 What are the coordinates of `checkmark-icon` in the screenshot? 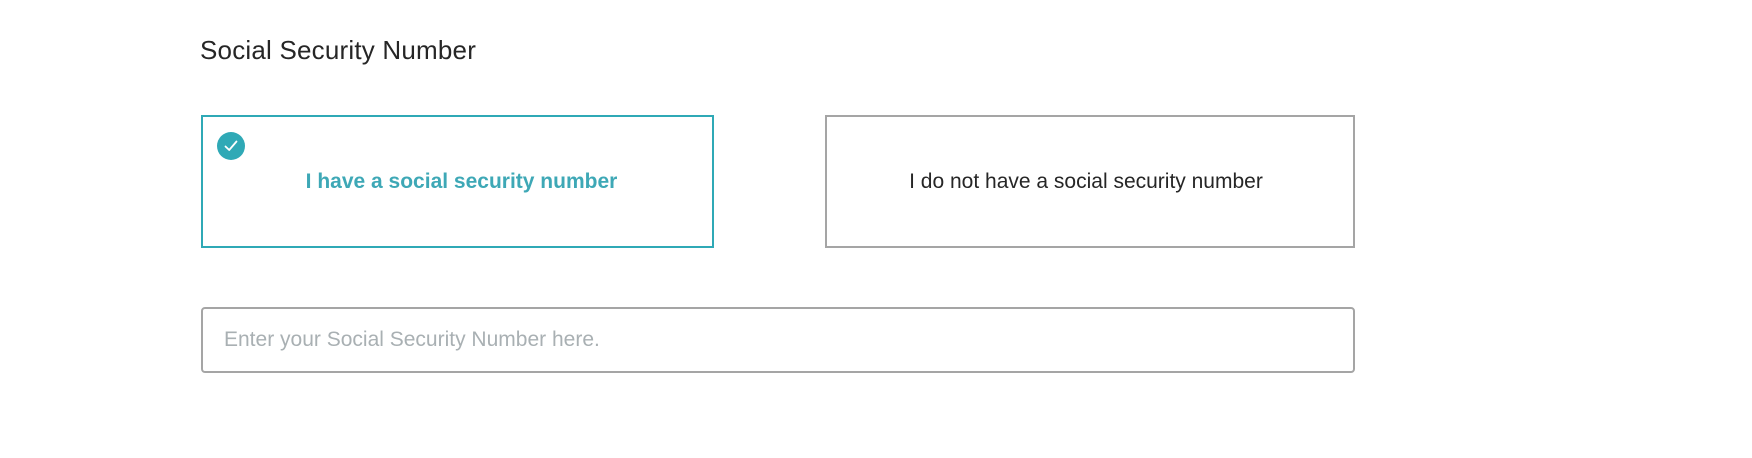 It's located at (231, 145).